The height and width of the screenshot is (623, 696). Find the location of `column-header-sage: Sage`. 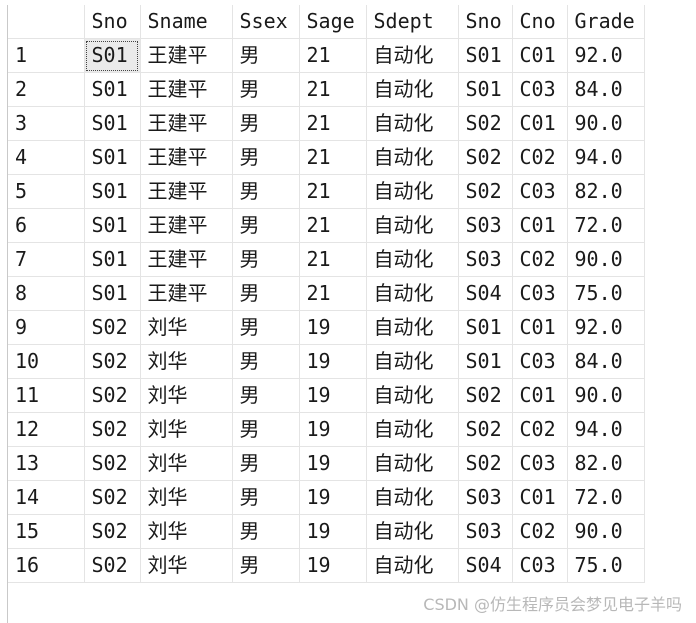

column-header-sage: Sage is located at coordinates (333, 22).